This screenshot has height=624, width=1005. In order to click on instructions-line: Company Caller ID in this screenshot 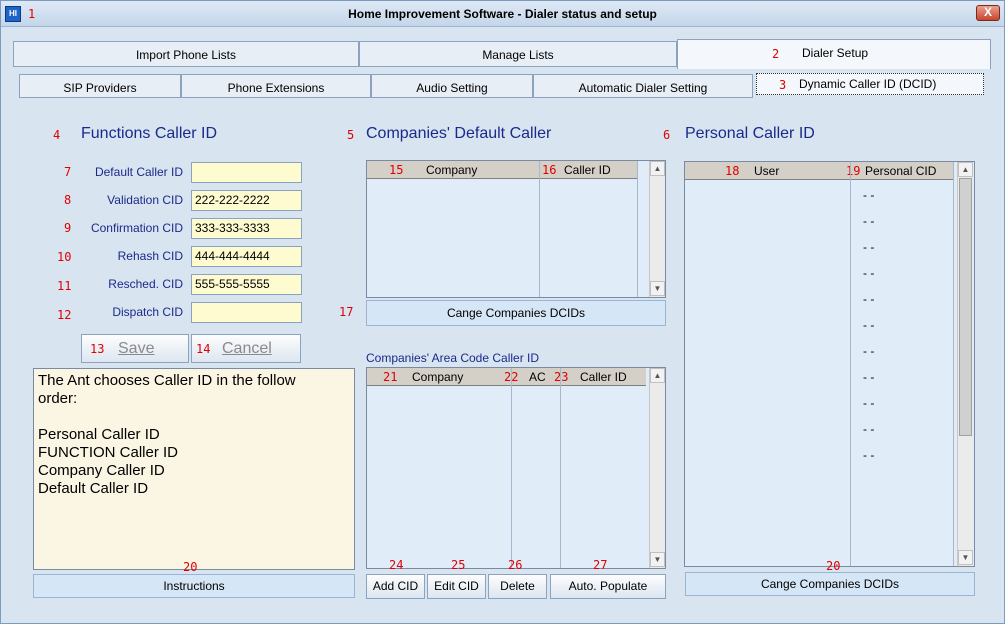, I will do `click(101, 470)`.